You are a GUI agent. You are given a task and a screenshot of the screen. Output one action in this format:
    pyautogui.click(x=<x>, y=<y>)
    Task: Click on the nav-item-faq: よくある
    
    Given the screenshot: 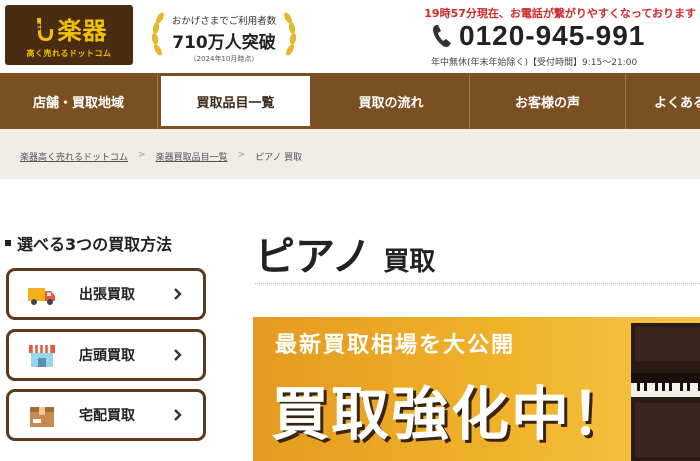 What is the action you would take?
    pyautogui.click(x=663, y=101)
    